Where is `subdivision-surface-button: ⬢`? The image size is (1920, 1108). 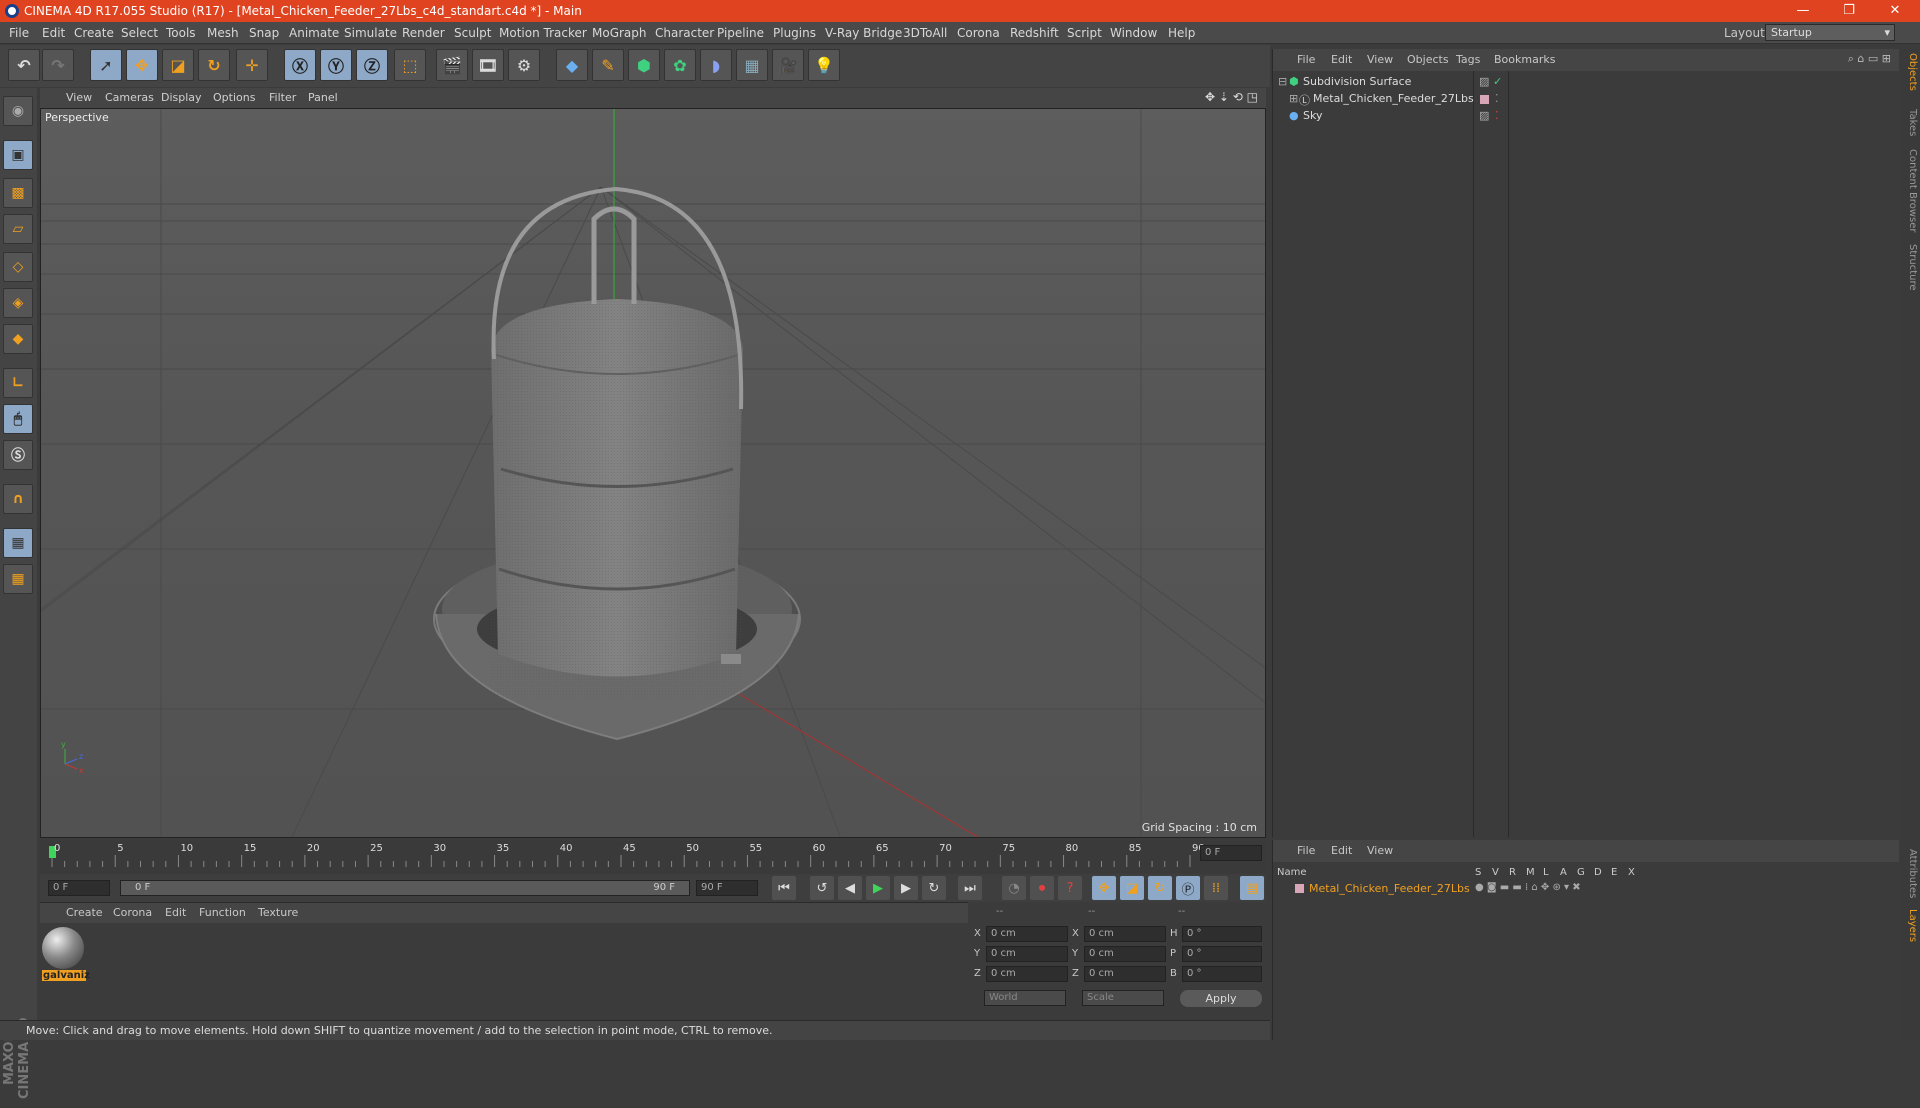
subdivision-surface-button: ⬢ is located at coordinates (644, 65).